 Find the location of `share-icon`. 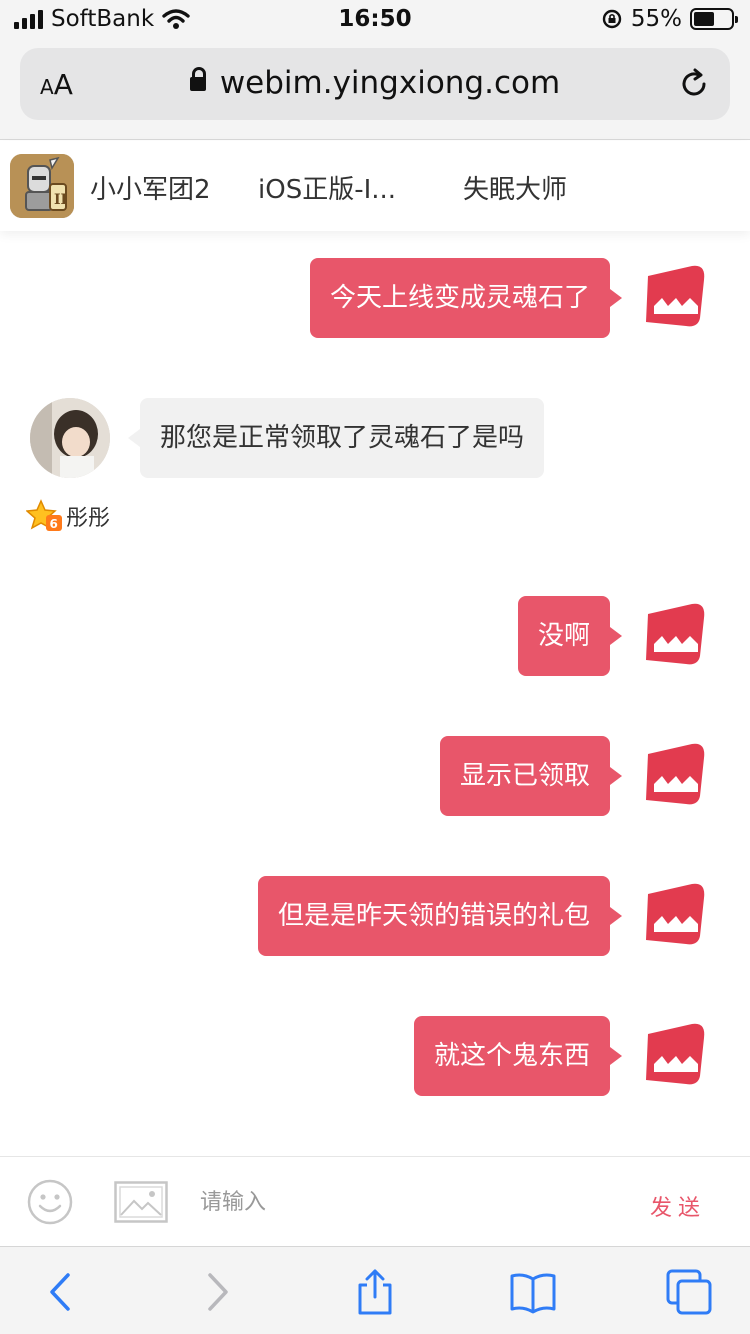

share-icon is located at coordinates (375, 1292).